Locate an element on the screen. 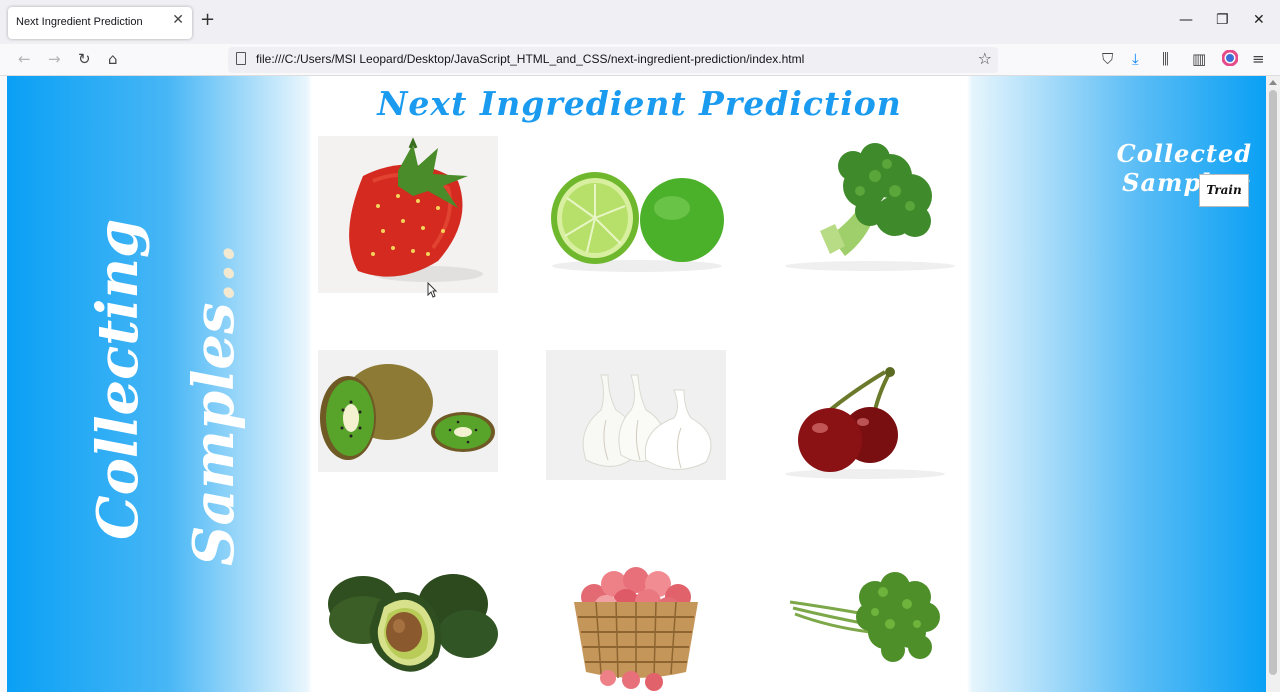 The width and height of the screenshot is (1280, 692). browser-tab: Next Ingredient Prediction ✕ is located at coordinates (100, 23).